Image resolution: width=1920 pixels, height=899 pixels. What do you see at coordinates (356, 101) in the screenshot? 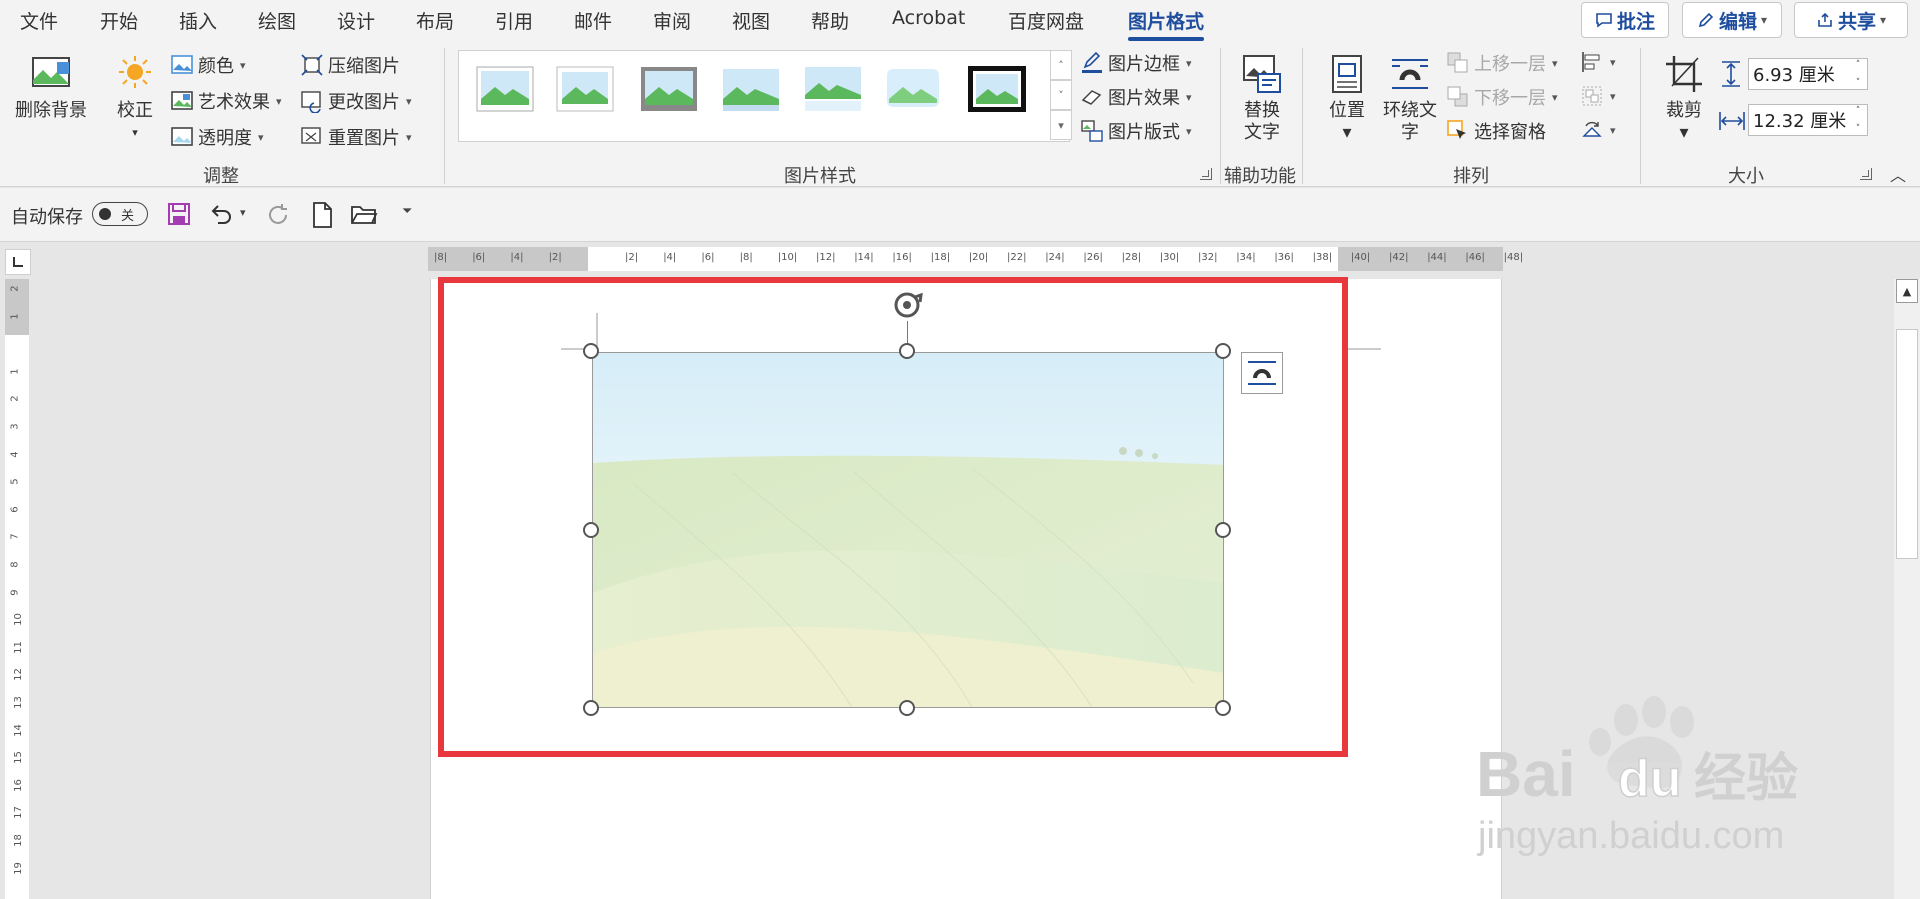
I see `change-picture-button: 更改图片 ▾` at bounding box center [356, 101].